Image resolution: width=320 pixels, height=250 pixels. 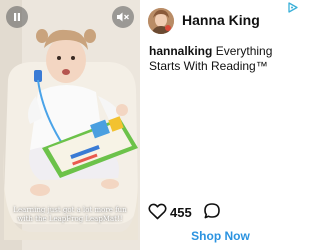 What do you see at coordinates (181, 212) in the screenshot?
I see `like-count: 455` at bounding box center [181, 212].